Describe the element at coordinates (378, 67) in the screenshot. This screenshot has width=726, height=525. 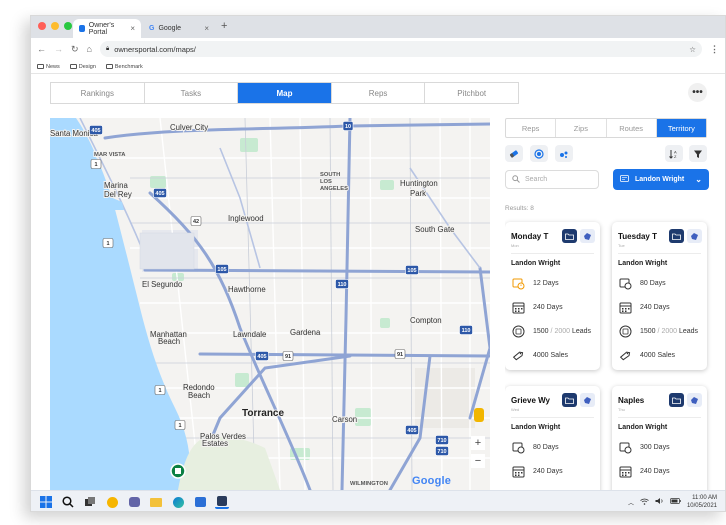
I see `bookmarks-bar: News Design Benchmark` at that location.